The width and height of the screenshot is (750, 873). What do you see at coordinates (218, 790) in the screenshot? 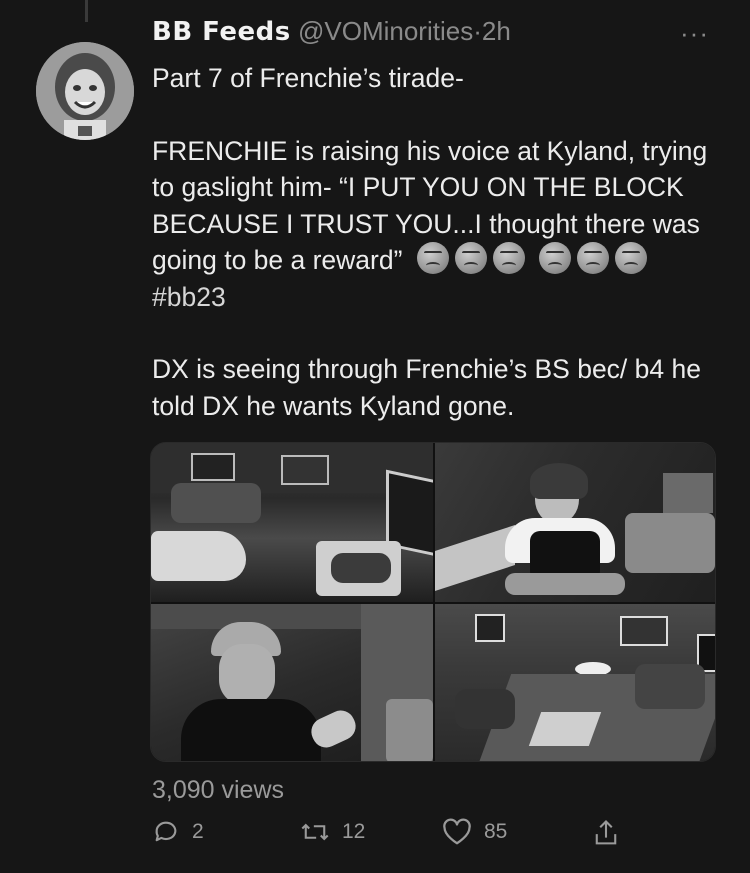
I see `view-count: 3,090 views` at bounding box center [218, 790].